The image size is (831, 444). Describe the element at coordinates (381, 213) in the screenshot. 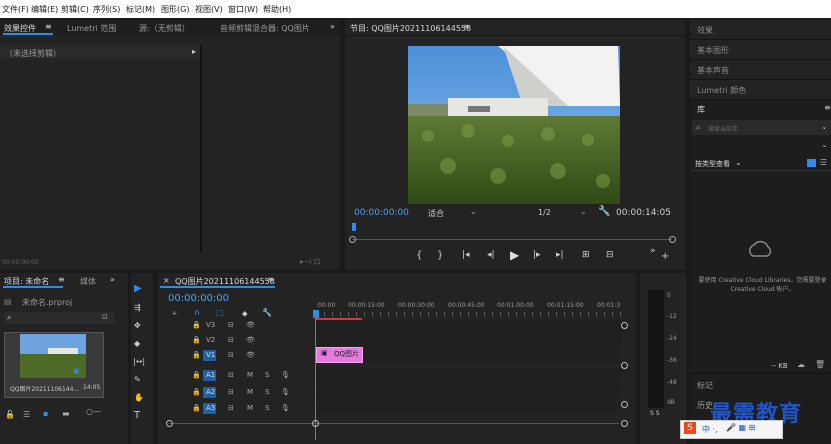

I see `program-timecode: 00:00:00:00` at that location.